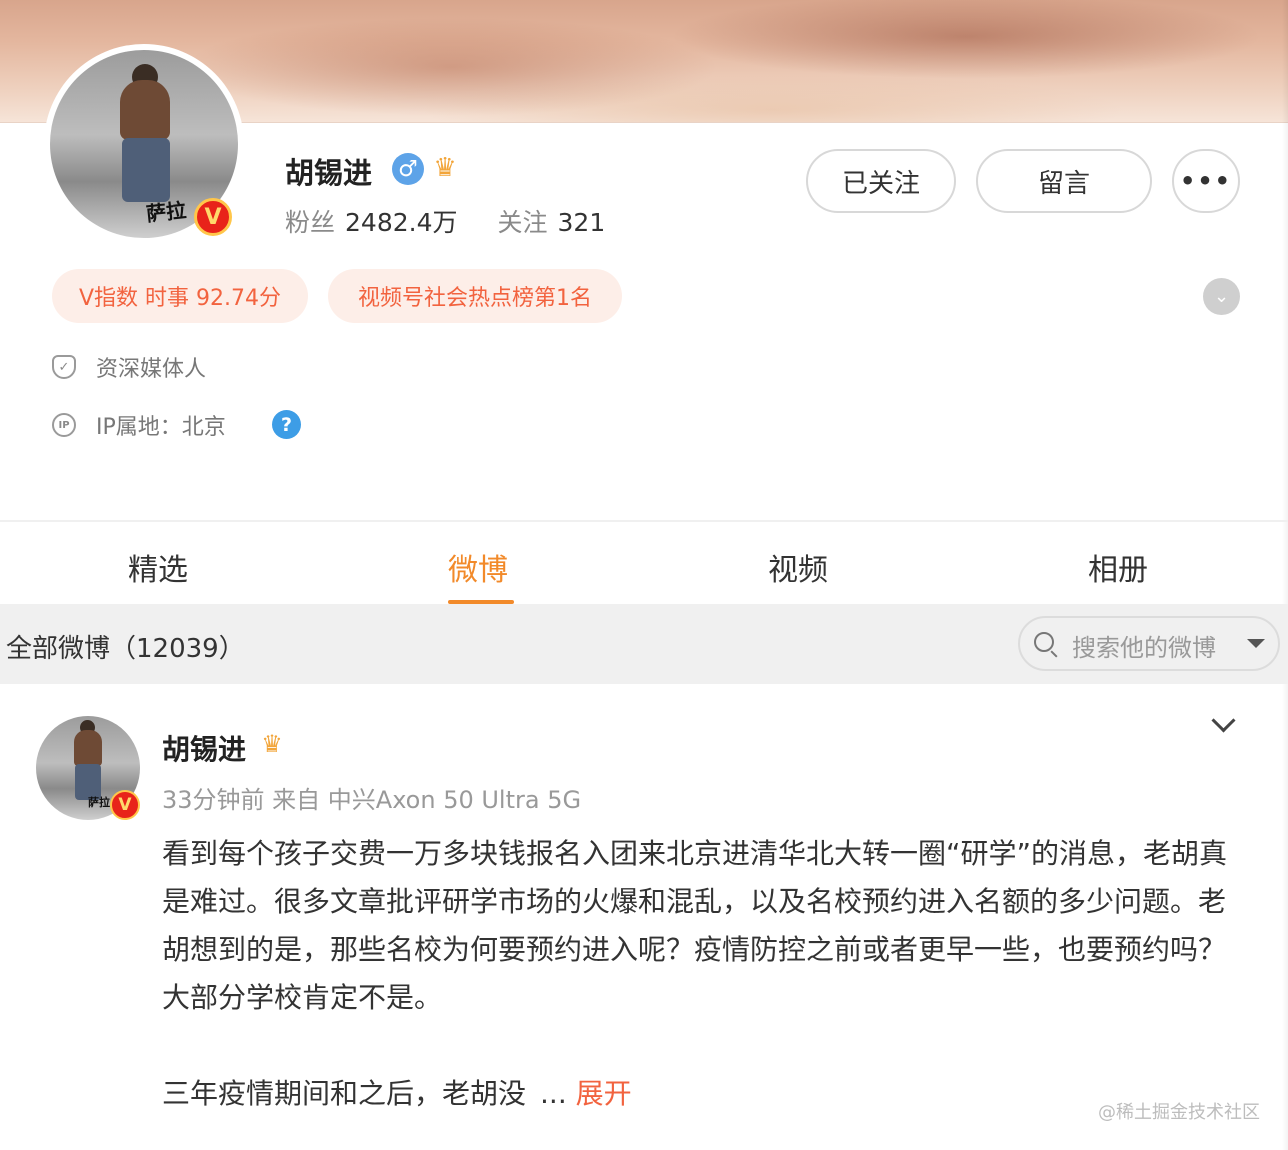  What do you see at coordinates (204, 748) in the screenshot?
I see `post-author: 胡锡进` at bounding box center [204, 748].